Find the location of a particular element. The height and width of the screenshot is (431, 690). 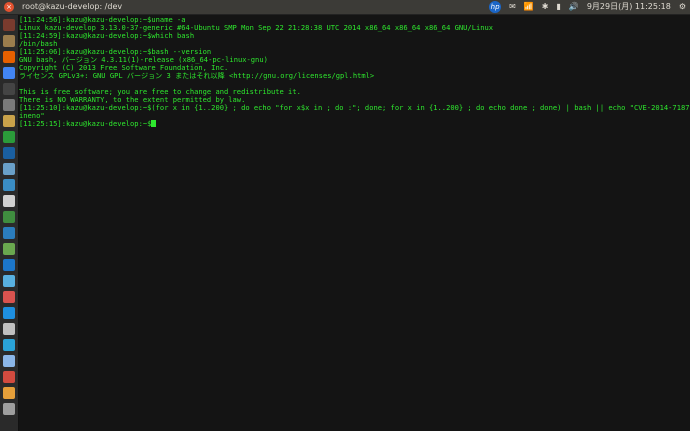

wifi-icon: 📶 is located at coordinates (529, 7).